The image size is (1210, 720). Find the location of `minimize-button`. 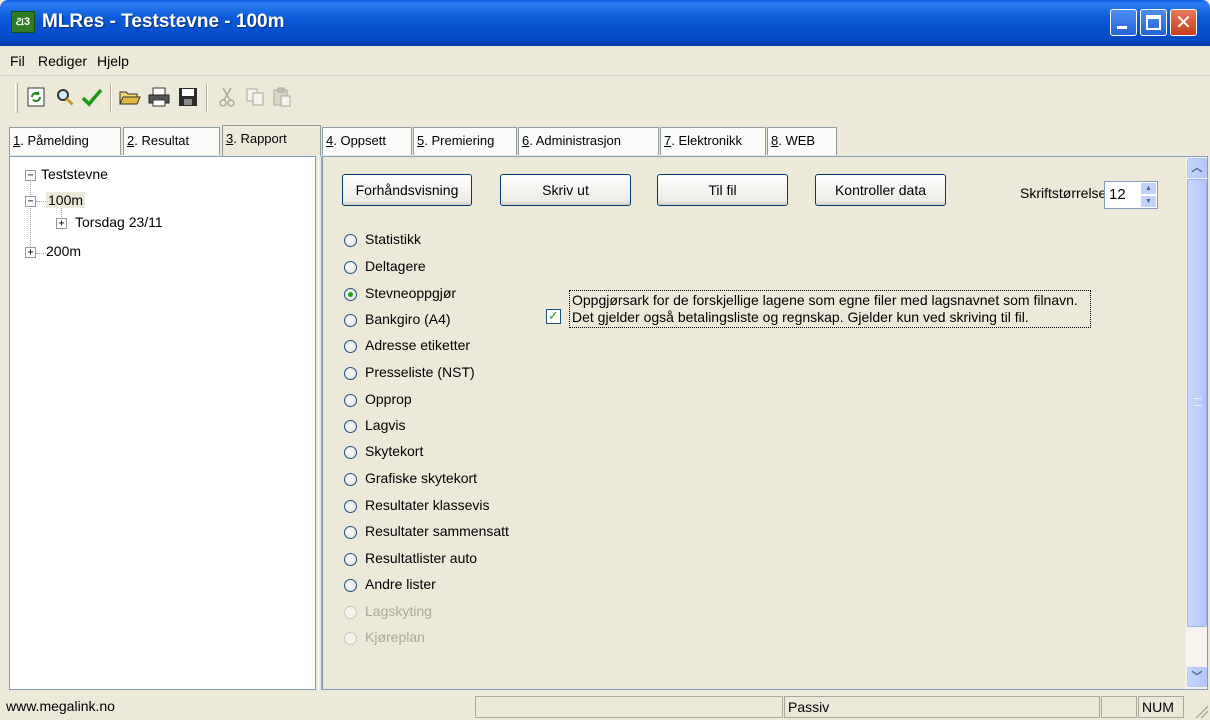

minimize-button is located at coordinates (1123, 22).